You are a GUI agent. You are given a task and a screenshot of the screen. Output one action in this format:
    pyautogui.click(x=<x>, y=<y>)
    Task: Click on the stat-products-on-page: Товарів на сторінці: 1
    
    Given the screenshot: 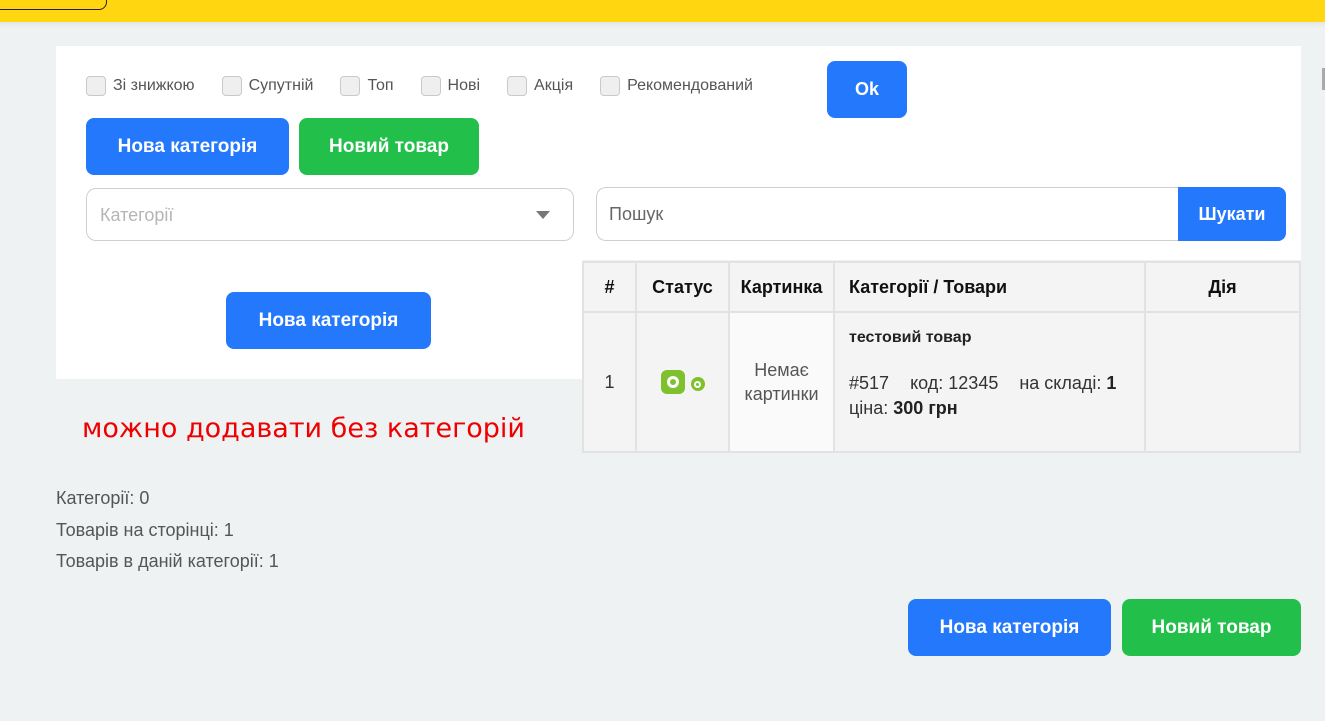 What is the action you would take?
    pyautogui.click(x=145, y=529)
    